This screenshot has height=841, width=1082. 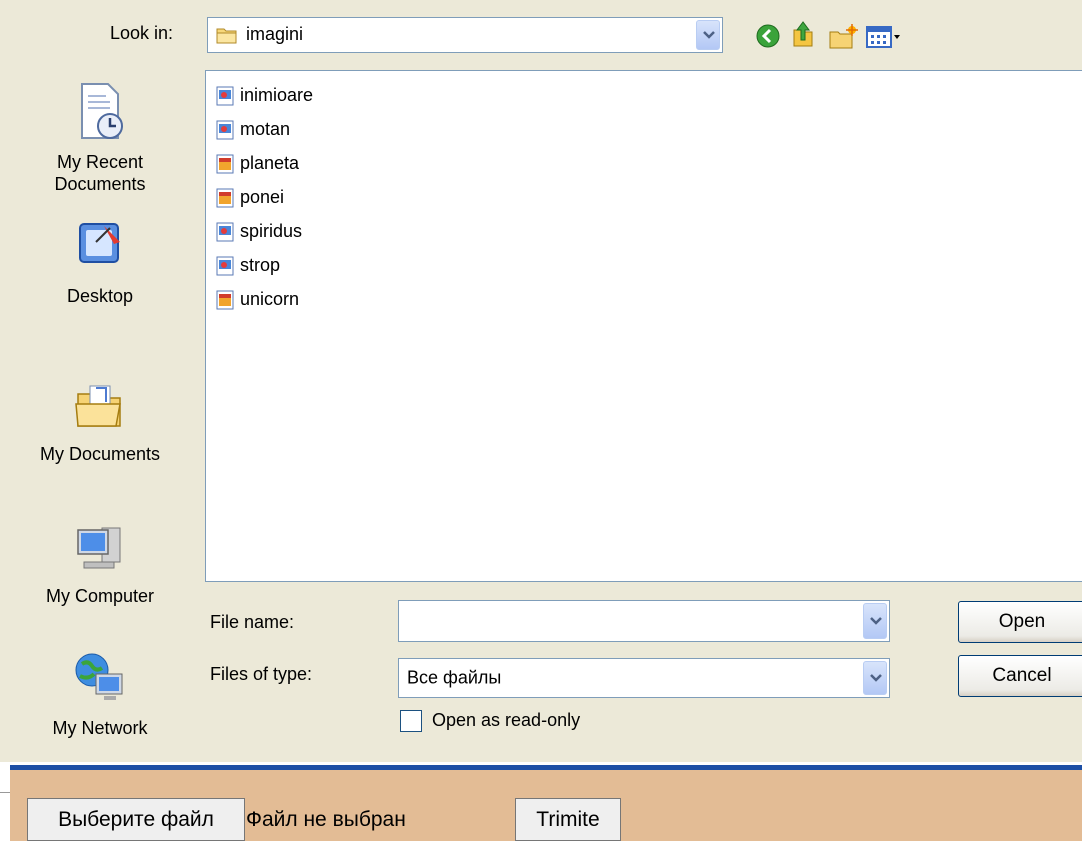 I want to click on my-computer-icon, so click(x=100, y=552).